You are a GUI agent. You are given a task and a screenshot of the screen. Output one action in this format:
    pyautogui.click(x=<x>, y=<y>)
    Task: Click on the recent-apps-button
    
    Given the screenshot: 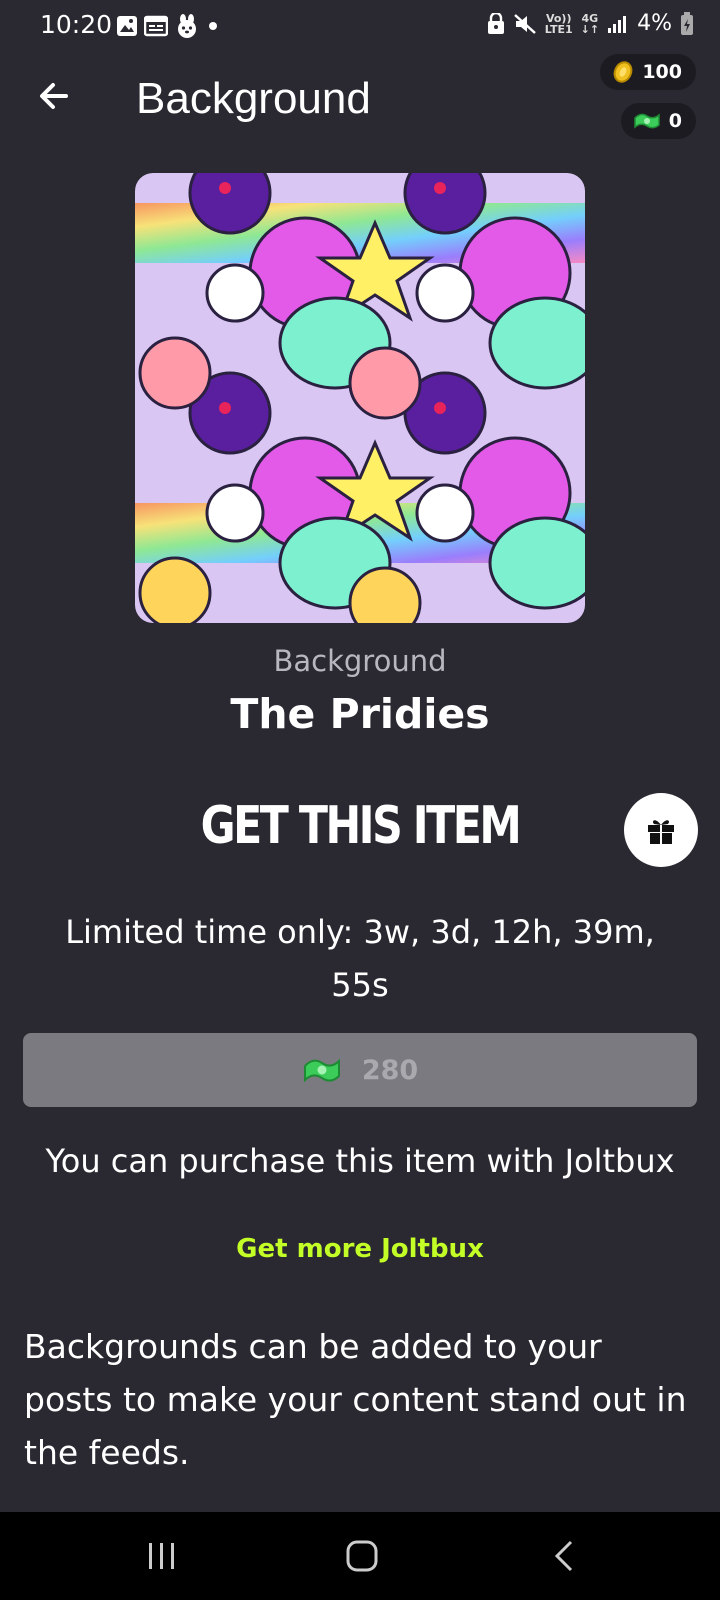 What is the action you would take?
    pyautogui.click(x=162, y=1556)
    